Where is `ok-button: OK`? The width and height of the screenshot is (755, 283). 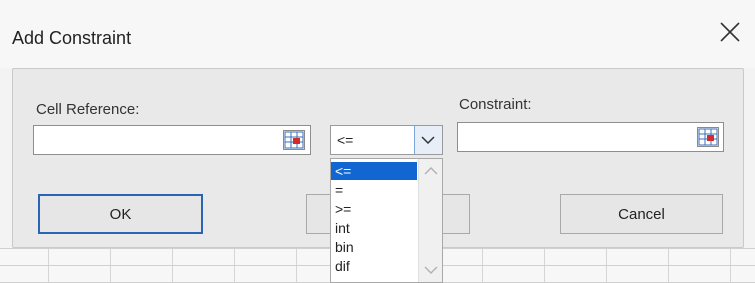
ok-button: OK is located at coordinates (120, 214).